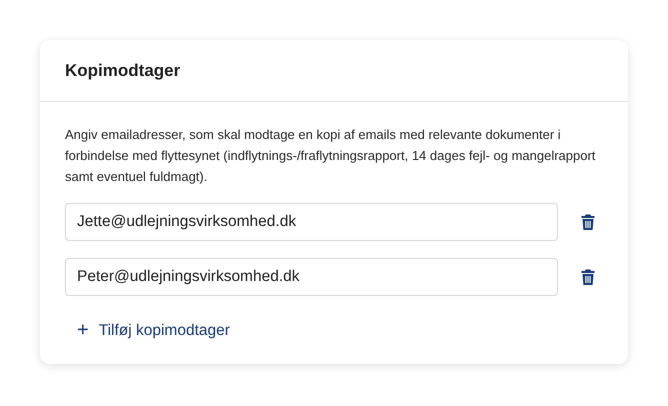 This screenshot has height=406, width=668. What do you see at coordinates (311, 222) in the screenshot?
I see `email-field: Jette@udlejningsvirksomhed.dk` at bounding box center [311, 222].